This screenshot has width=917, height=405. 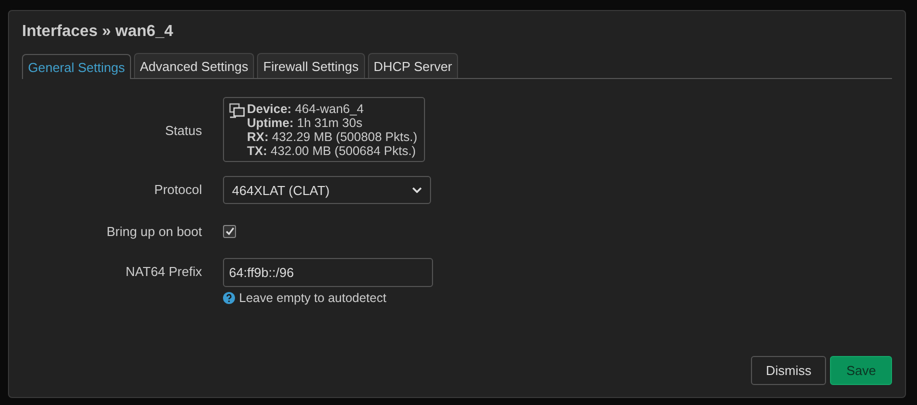 I want to click on input-field: 64:ff9b::/96, so click(x=328, y=272).